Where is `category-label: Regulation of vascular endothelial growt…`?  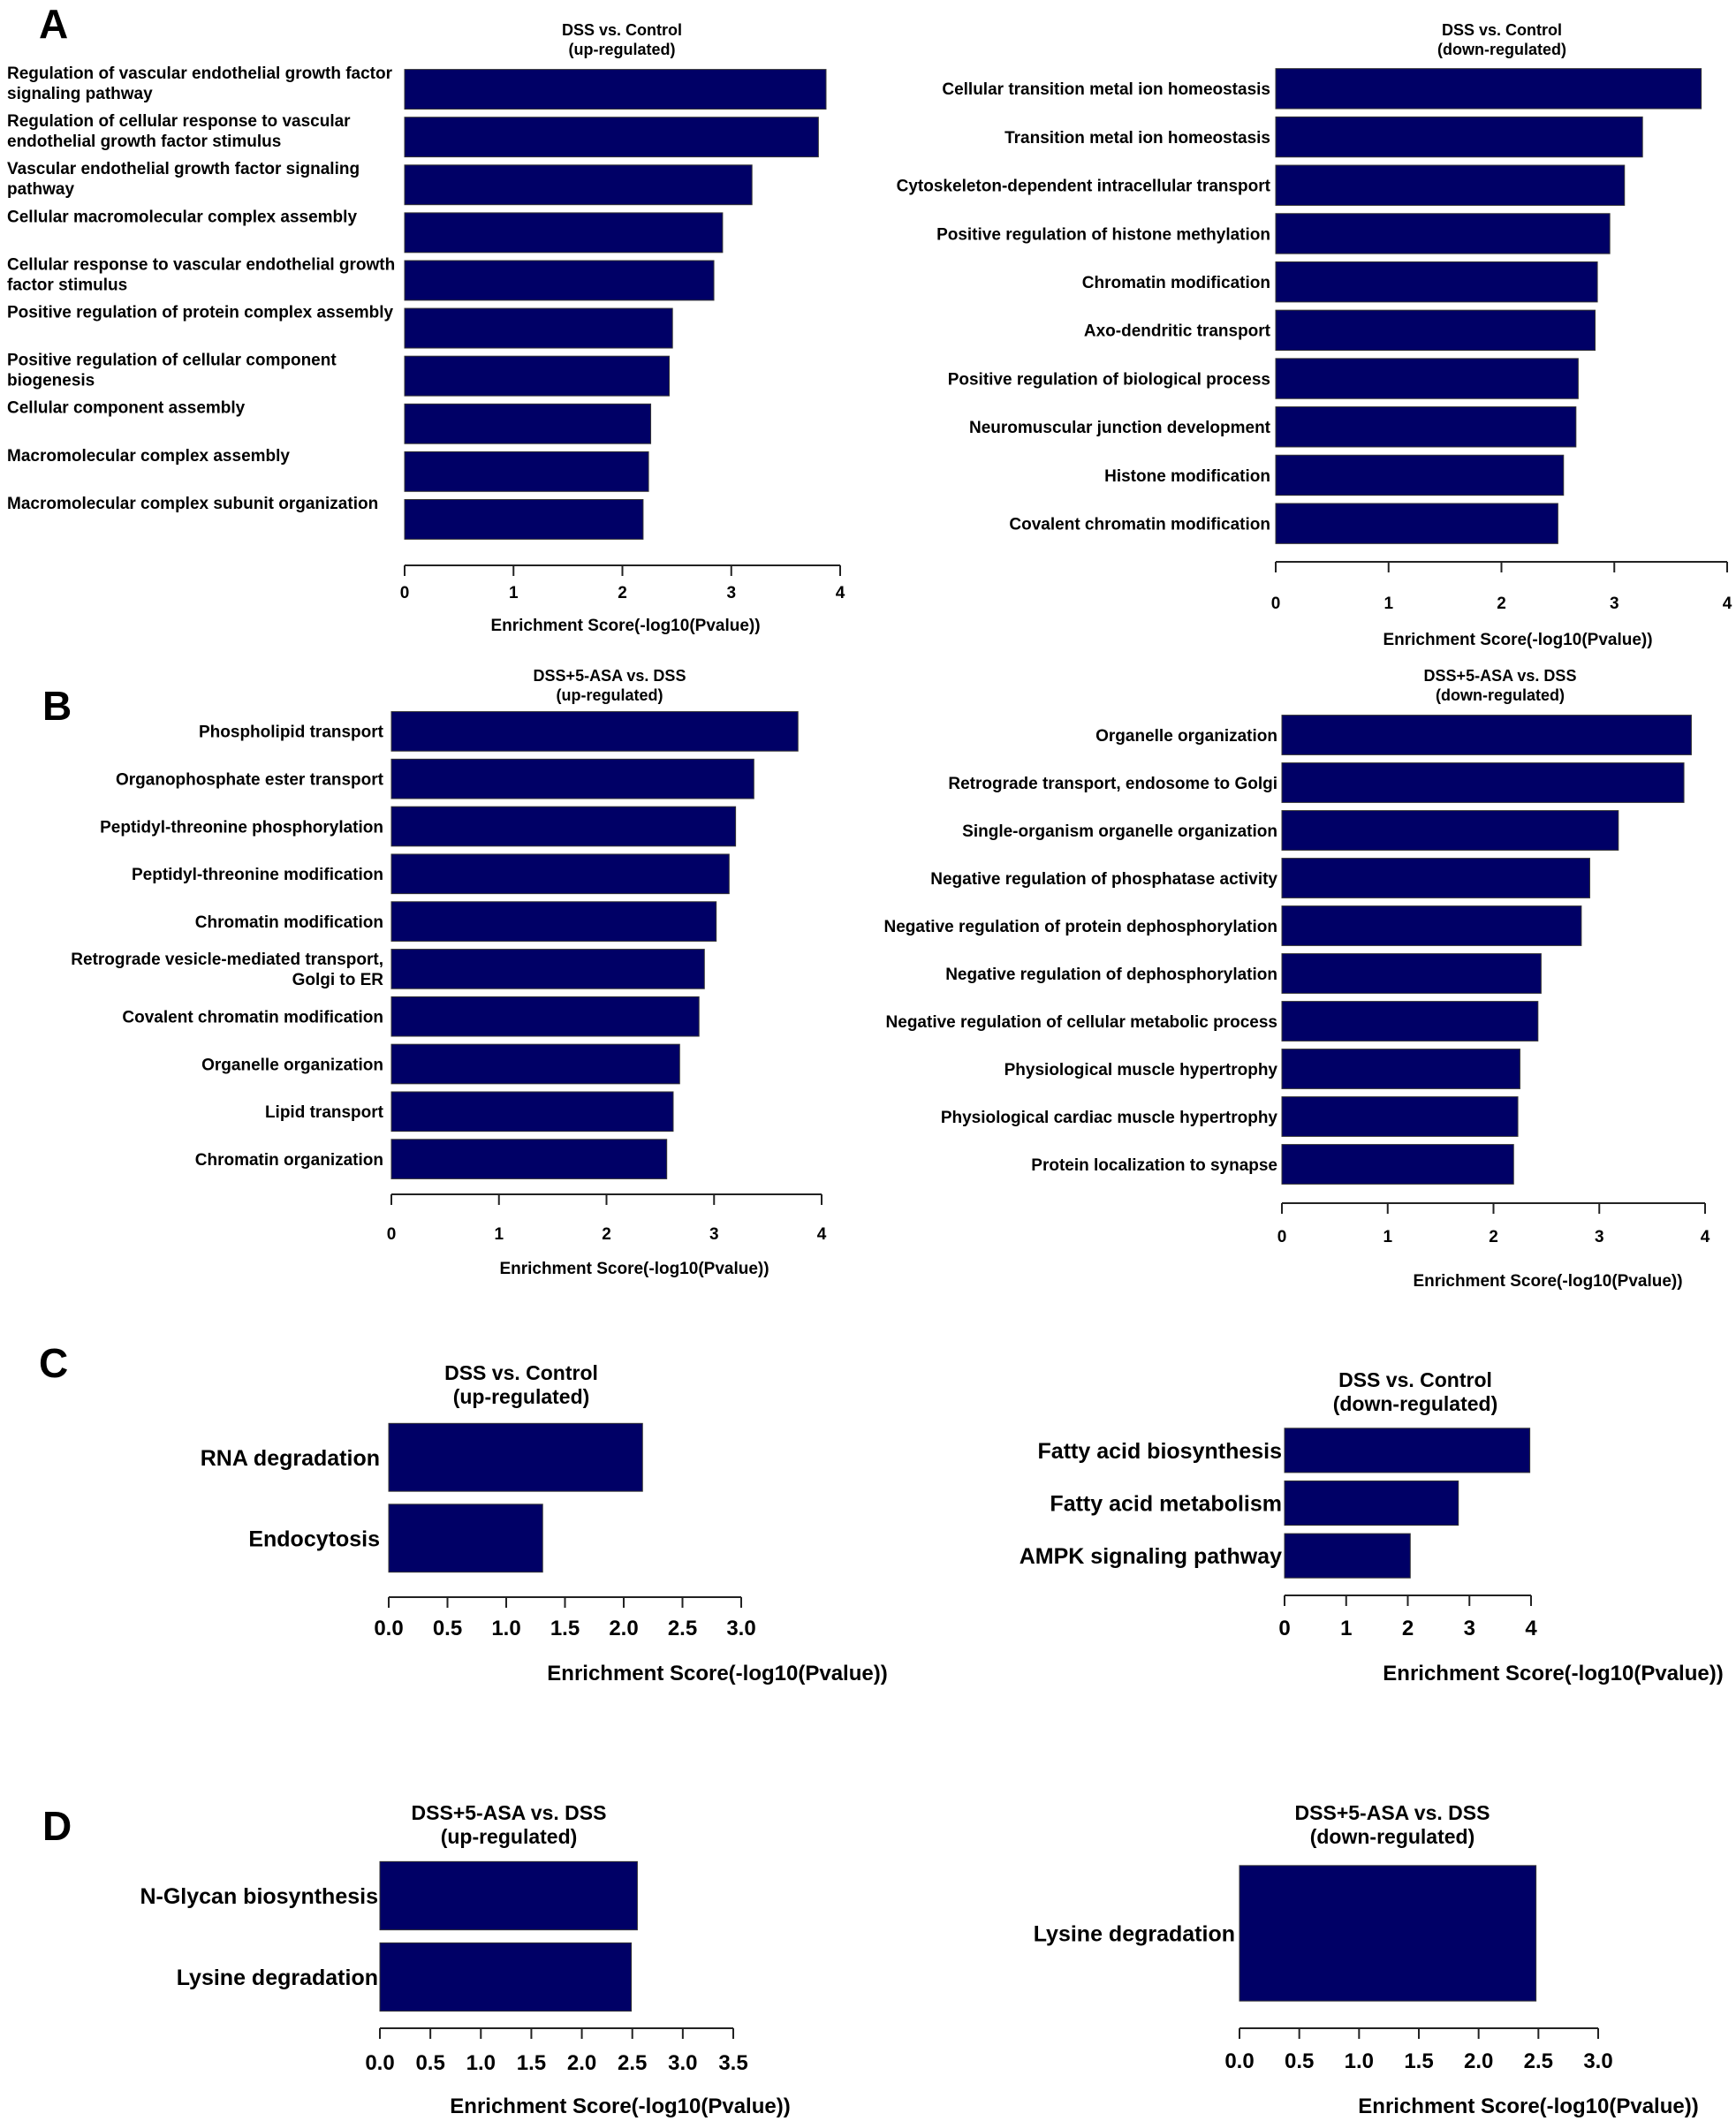
category-label: Regulation of vascular endothelial growt… is located at coordinates (200, 73).